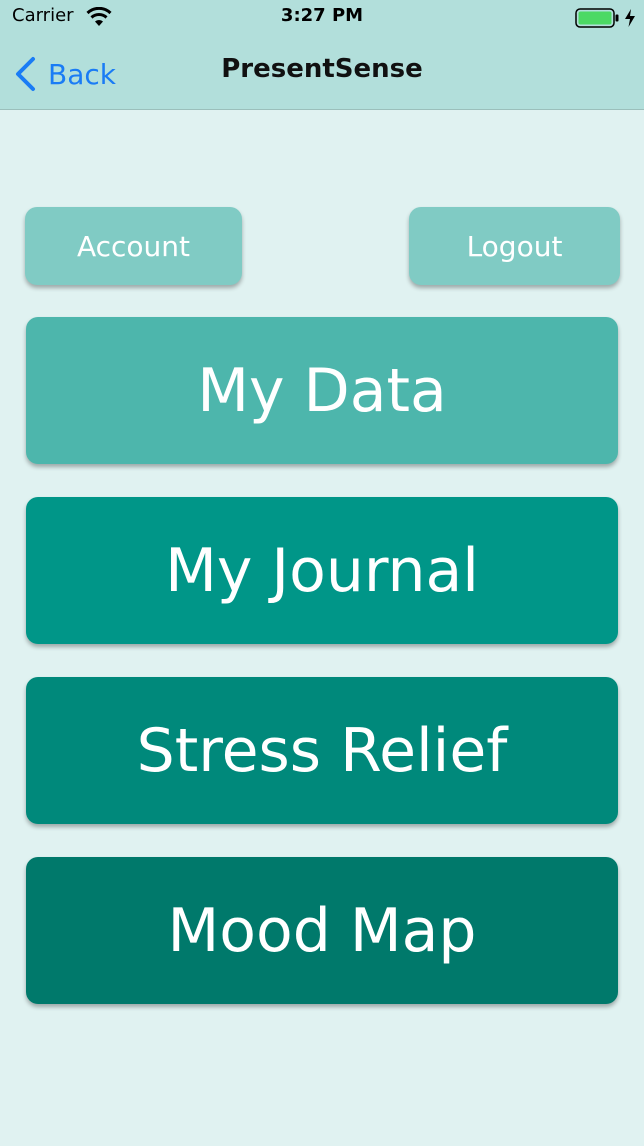  What do you see at coordinates (322, 69) in the screenshot?
I see `page-title: PresentSense` at bounding box center [322, 69].